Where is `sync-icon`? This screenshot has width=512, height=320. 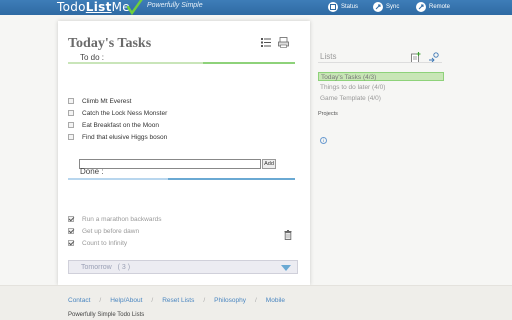
sync-icon is located at coordinates (378, 7).